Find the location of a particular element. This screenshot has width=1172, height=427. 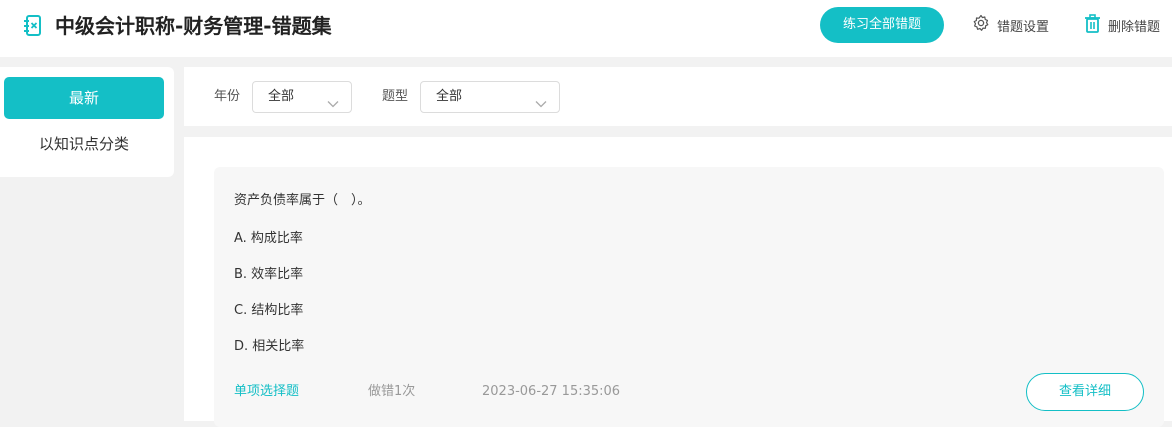

wrong-count: 做错1次 is located at coordinates (392, 391).